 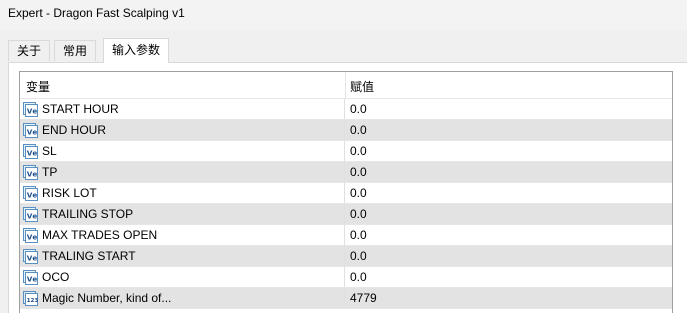 I want to click on tab-label: 输入参数, so click(x=136, y=50).